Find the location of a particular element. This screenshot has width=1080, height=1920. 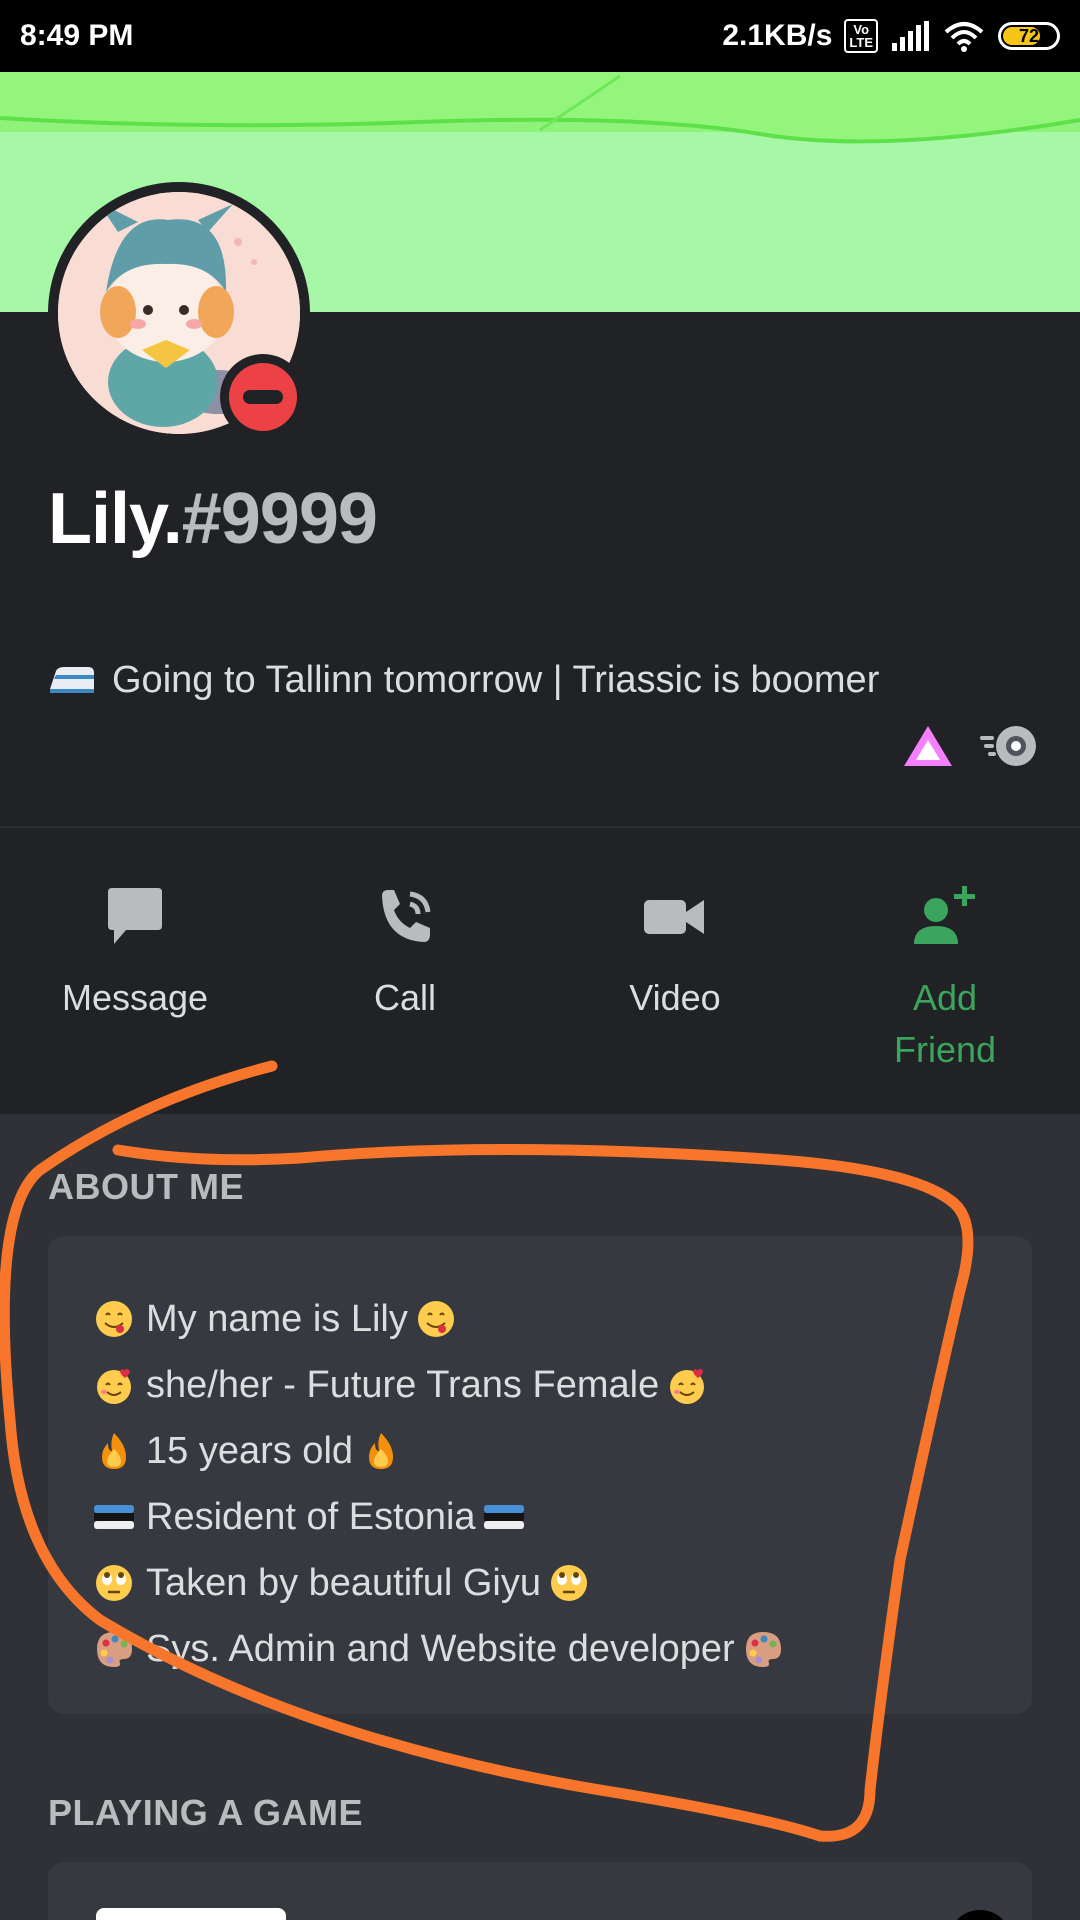

status-icons: 2.1KB/s Vo LTE 72 is located at coordinates (891, 36).